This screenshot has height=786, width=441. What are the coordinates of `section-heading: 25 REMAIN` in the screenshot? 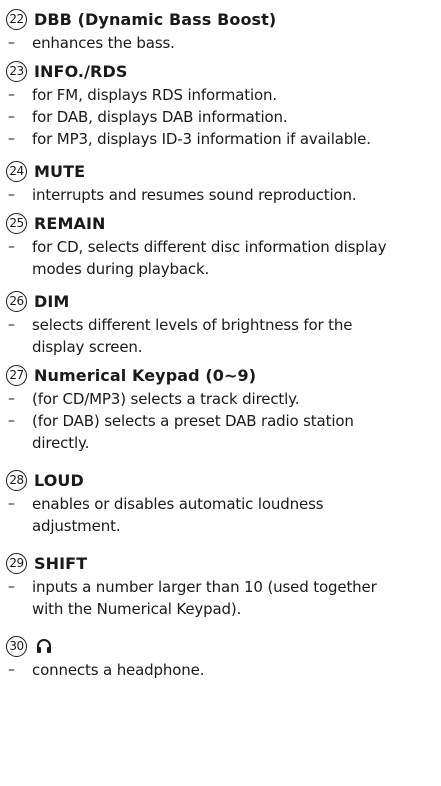 It's located at (220, 223).